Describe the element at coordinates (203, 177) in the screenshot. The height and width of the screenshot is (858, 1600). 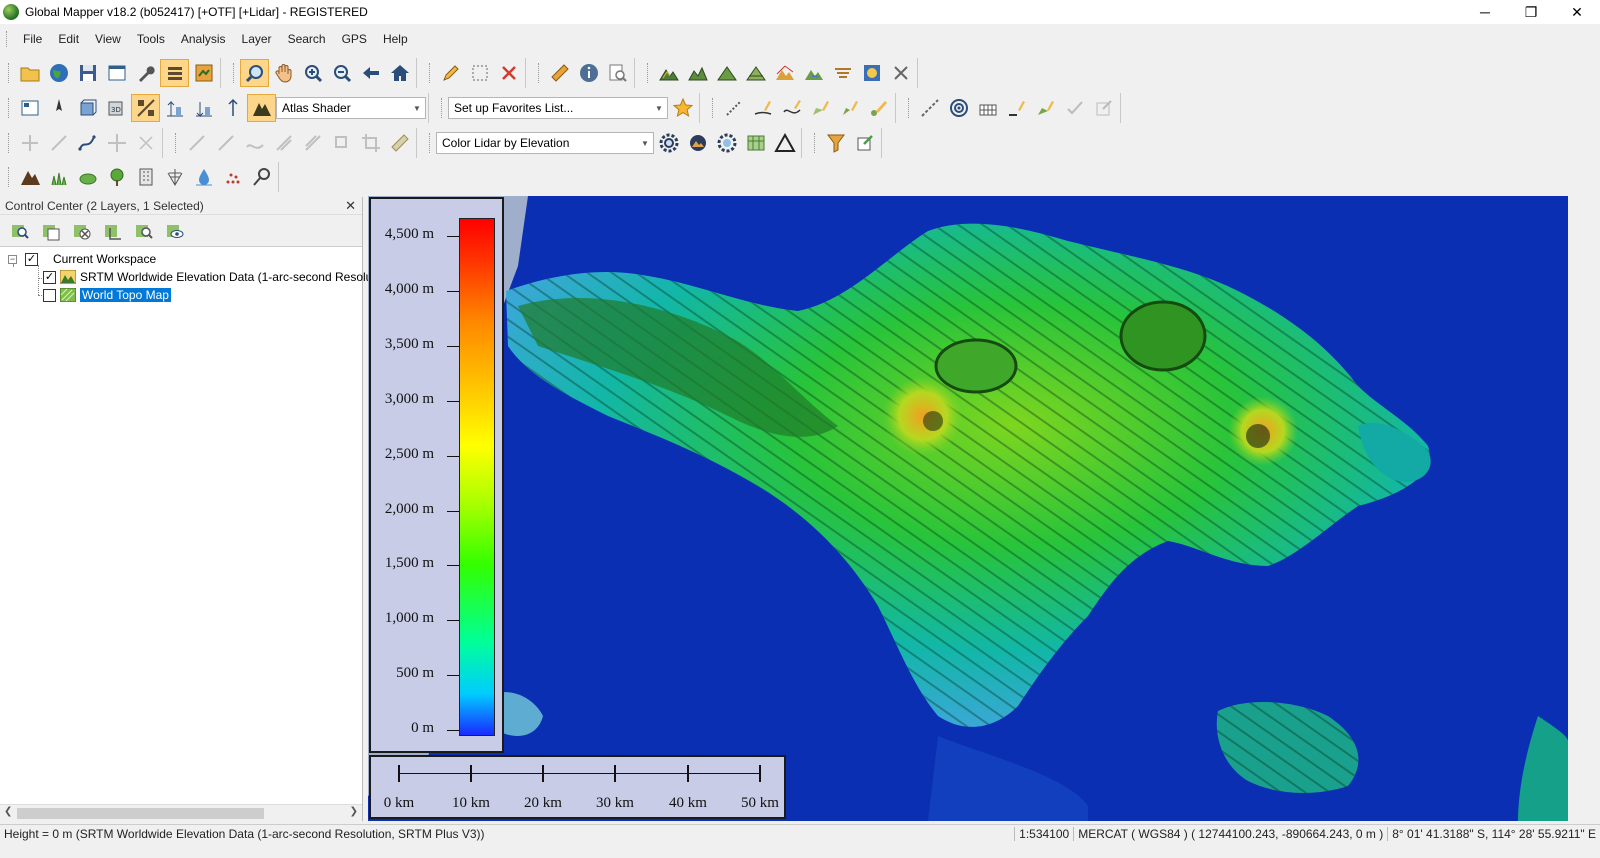
I see `water-drop-icon` at that location.